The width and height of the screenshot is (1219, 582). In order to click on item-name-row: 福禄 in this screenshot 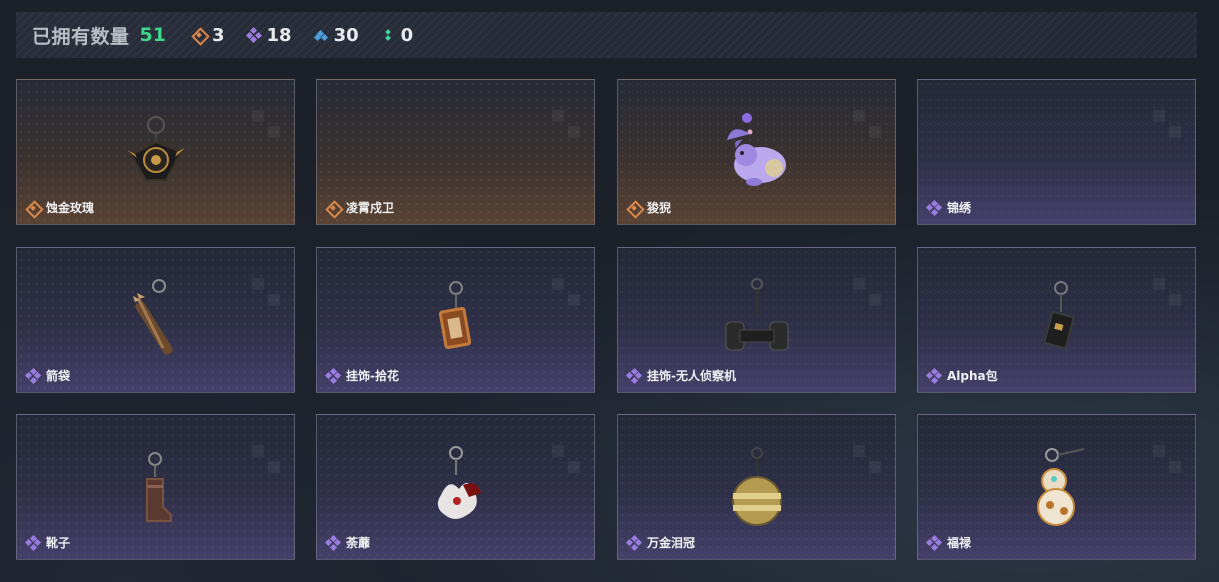, I will do `click(948, 542)`.